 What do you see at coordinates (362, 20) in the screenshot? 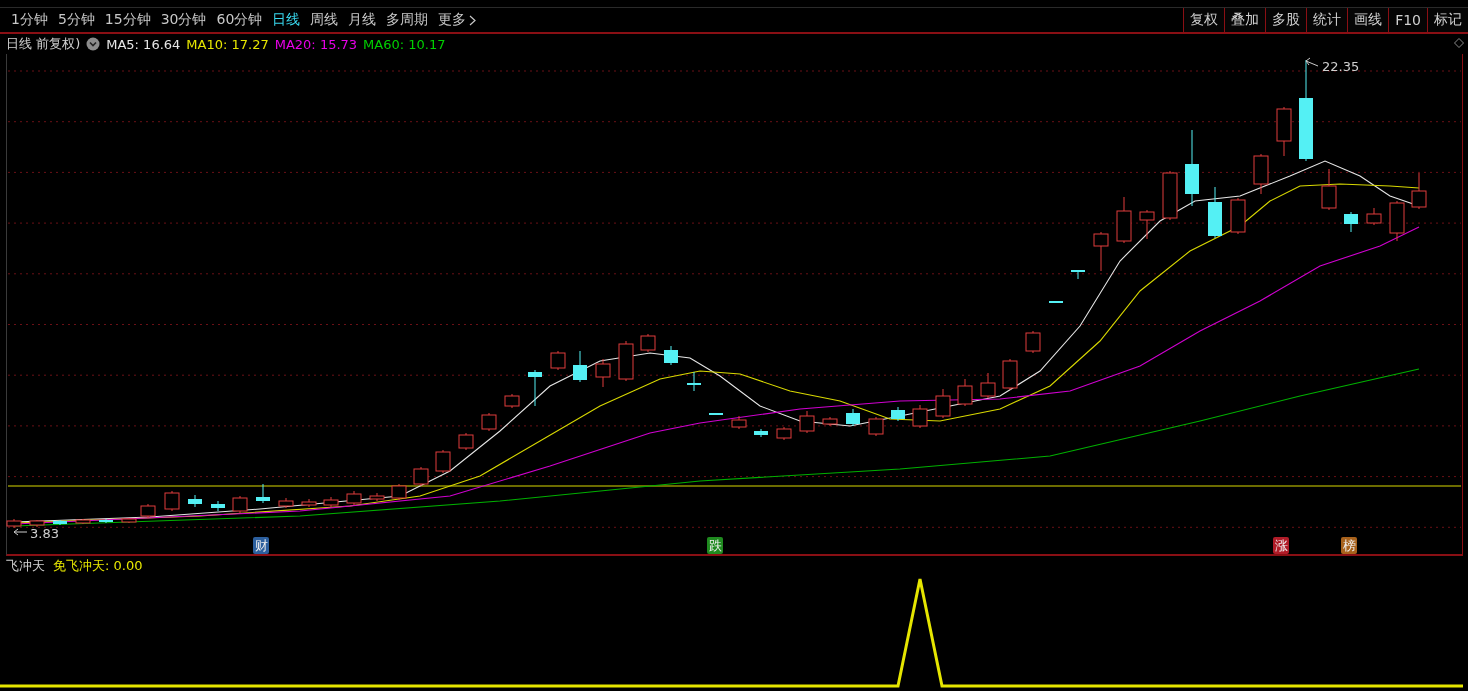
I see `period-tab: 月线` at bounding box center [362, 20].